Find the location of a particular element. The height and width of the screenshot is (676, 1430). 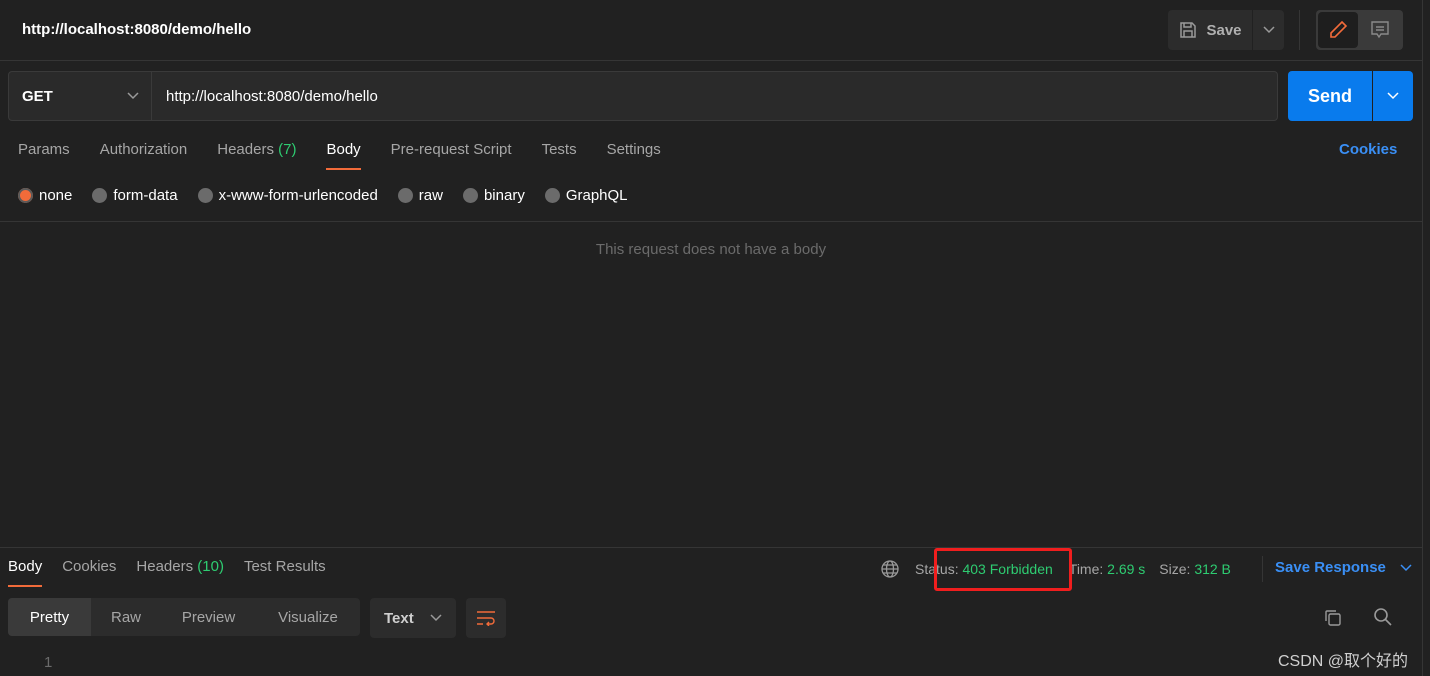

pencil-icon is located at coordinates (1339, 29).